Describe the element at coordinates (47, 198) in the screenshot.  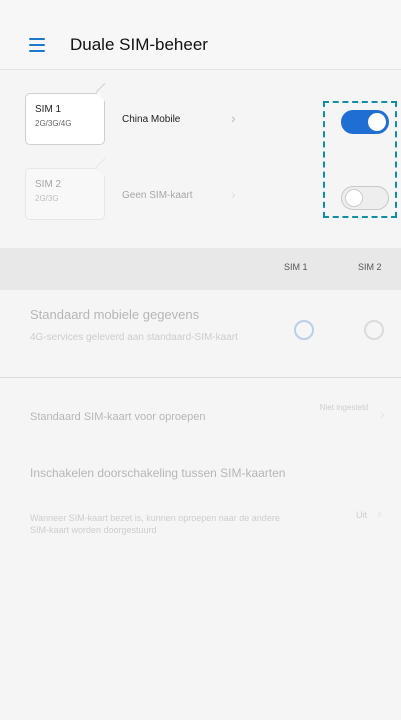
I see `sim2-network: 2G/3G` at that location.